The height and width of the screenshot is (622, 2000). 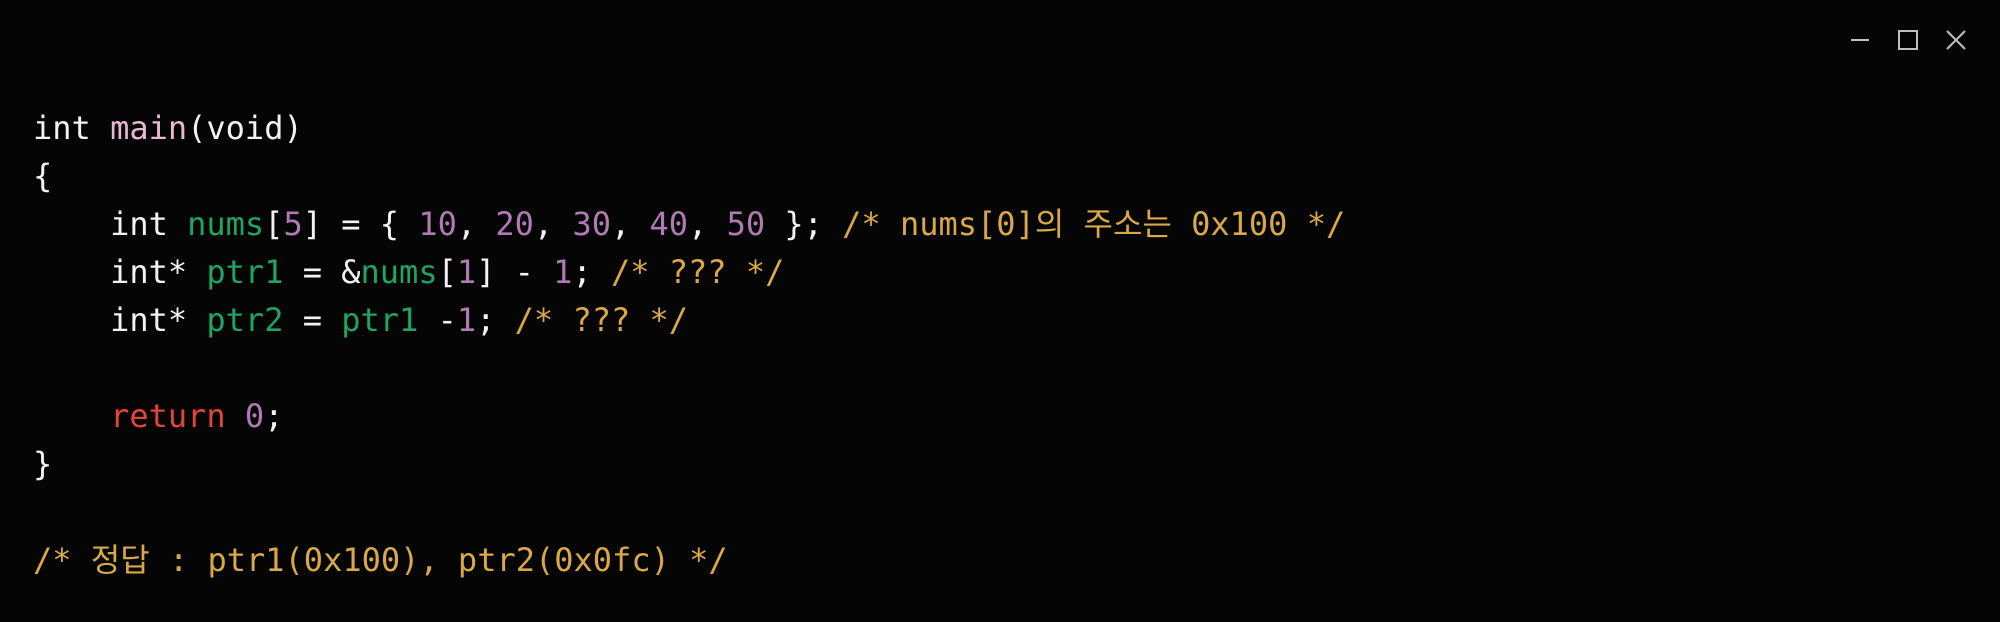 I want to click on code-comment: /* nums[0]의 주소는 0x100 */, so click(x=1094, y=224).